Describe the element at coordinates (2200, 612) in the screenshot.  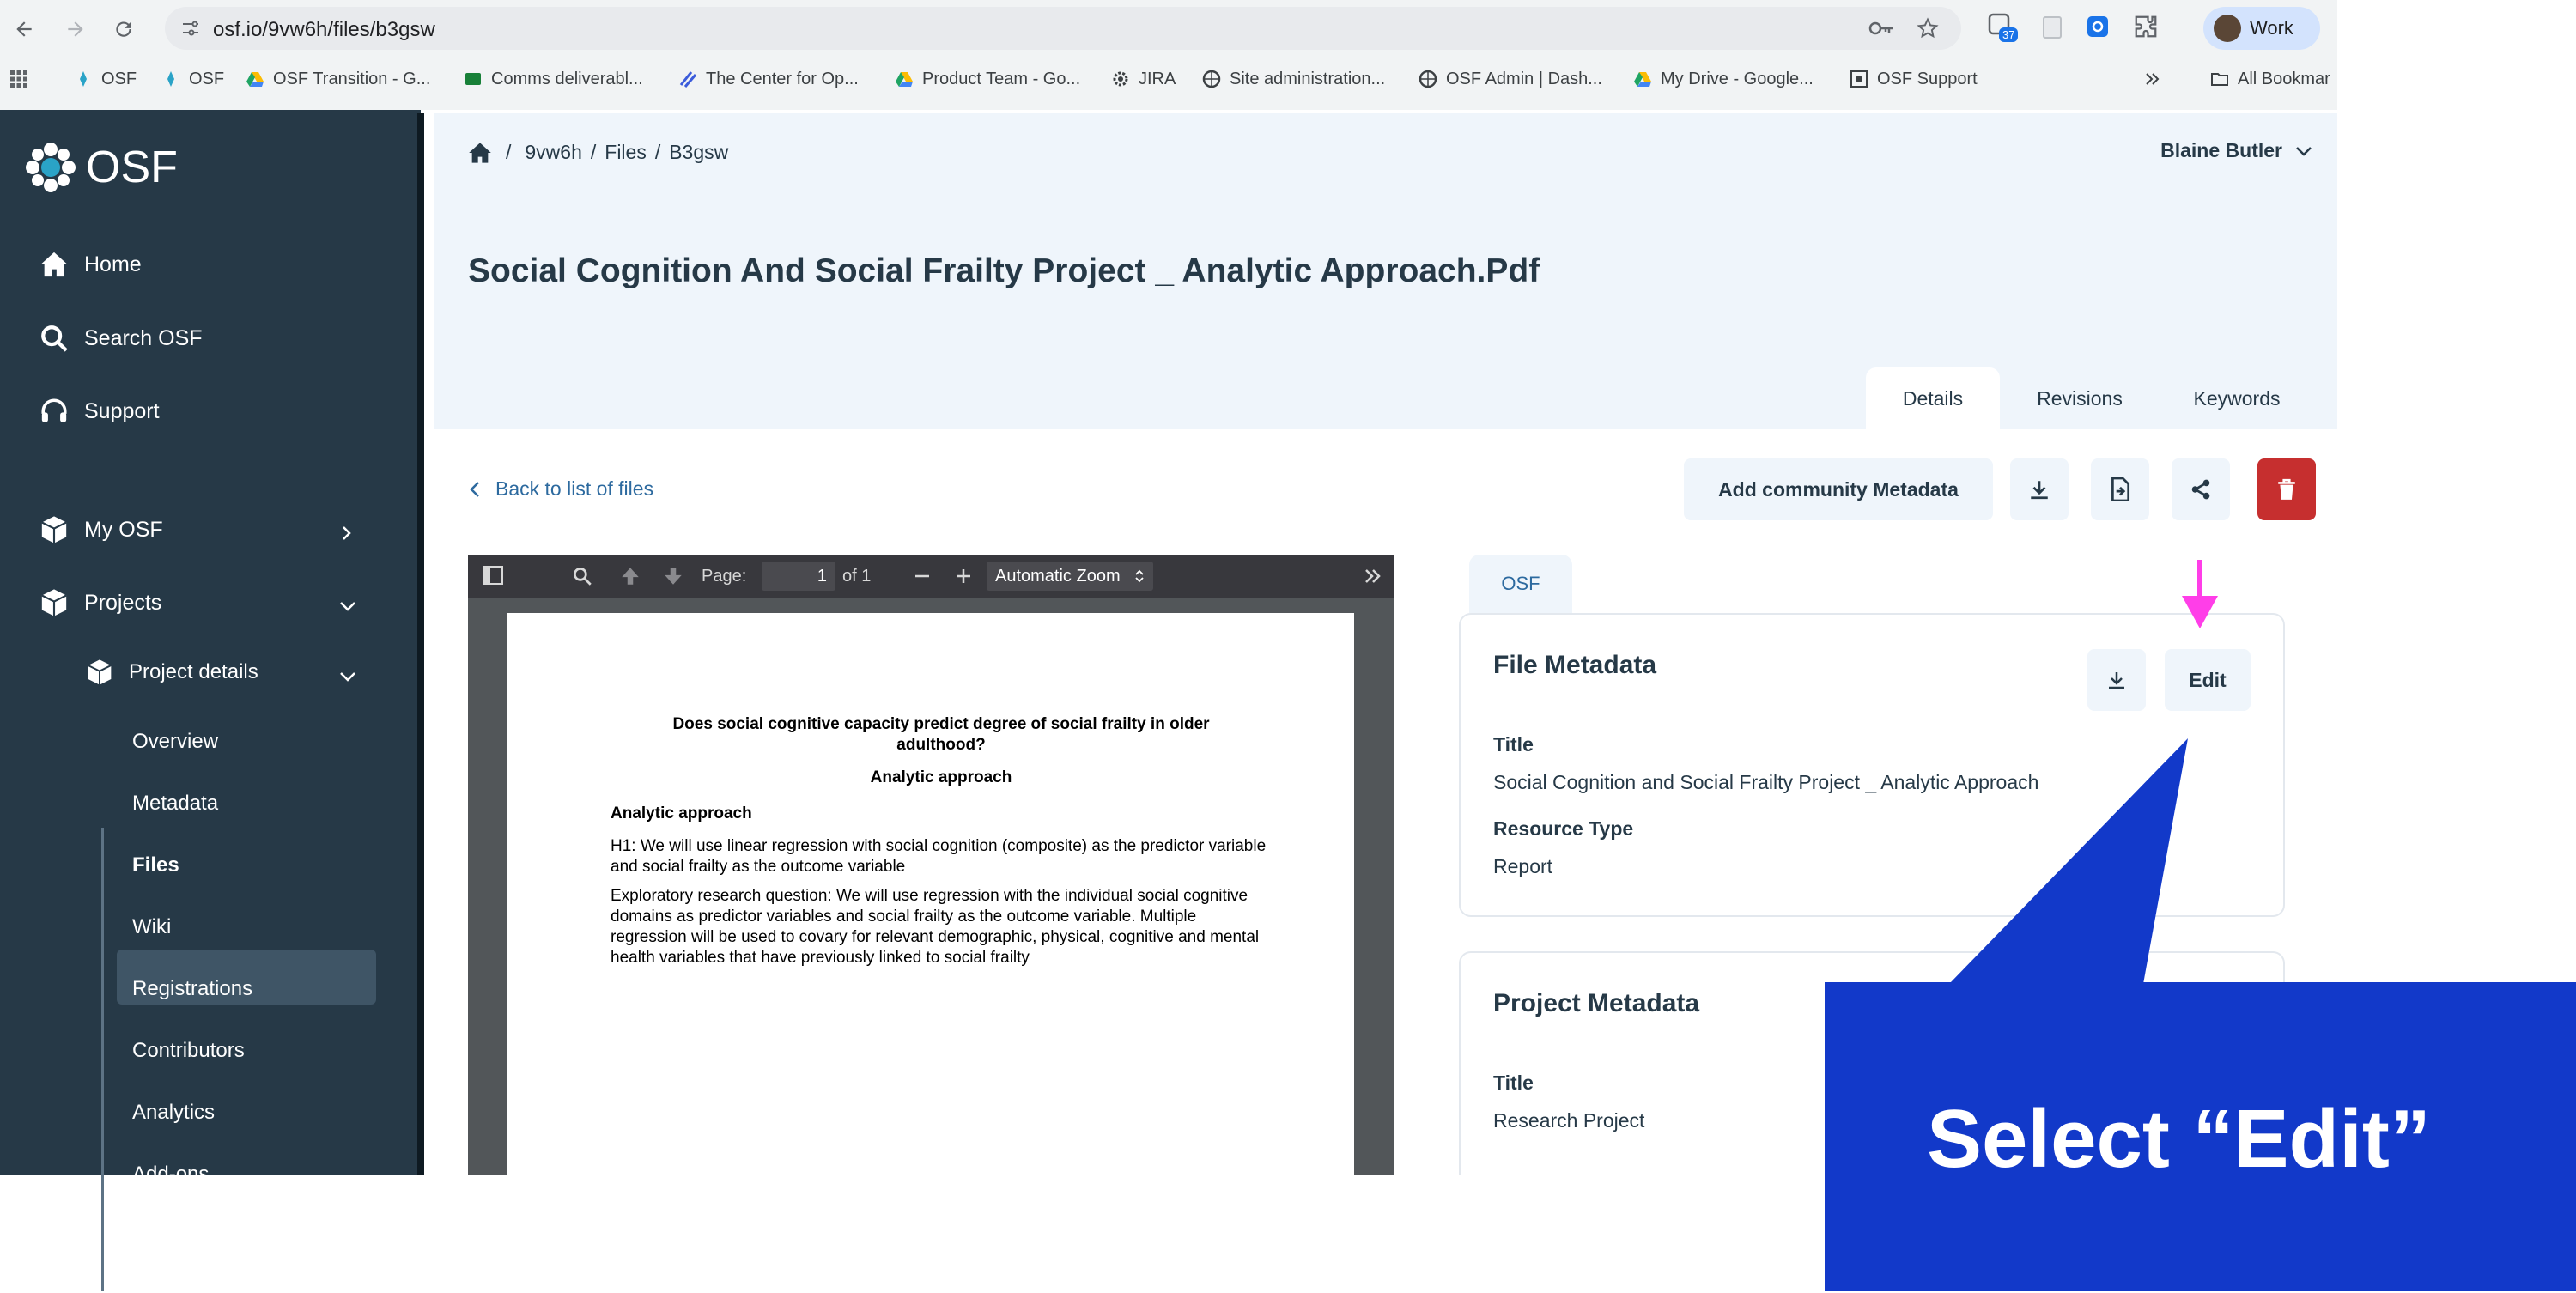
I see `pink-arrow-head-icon` at that location.